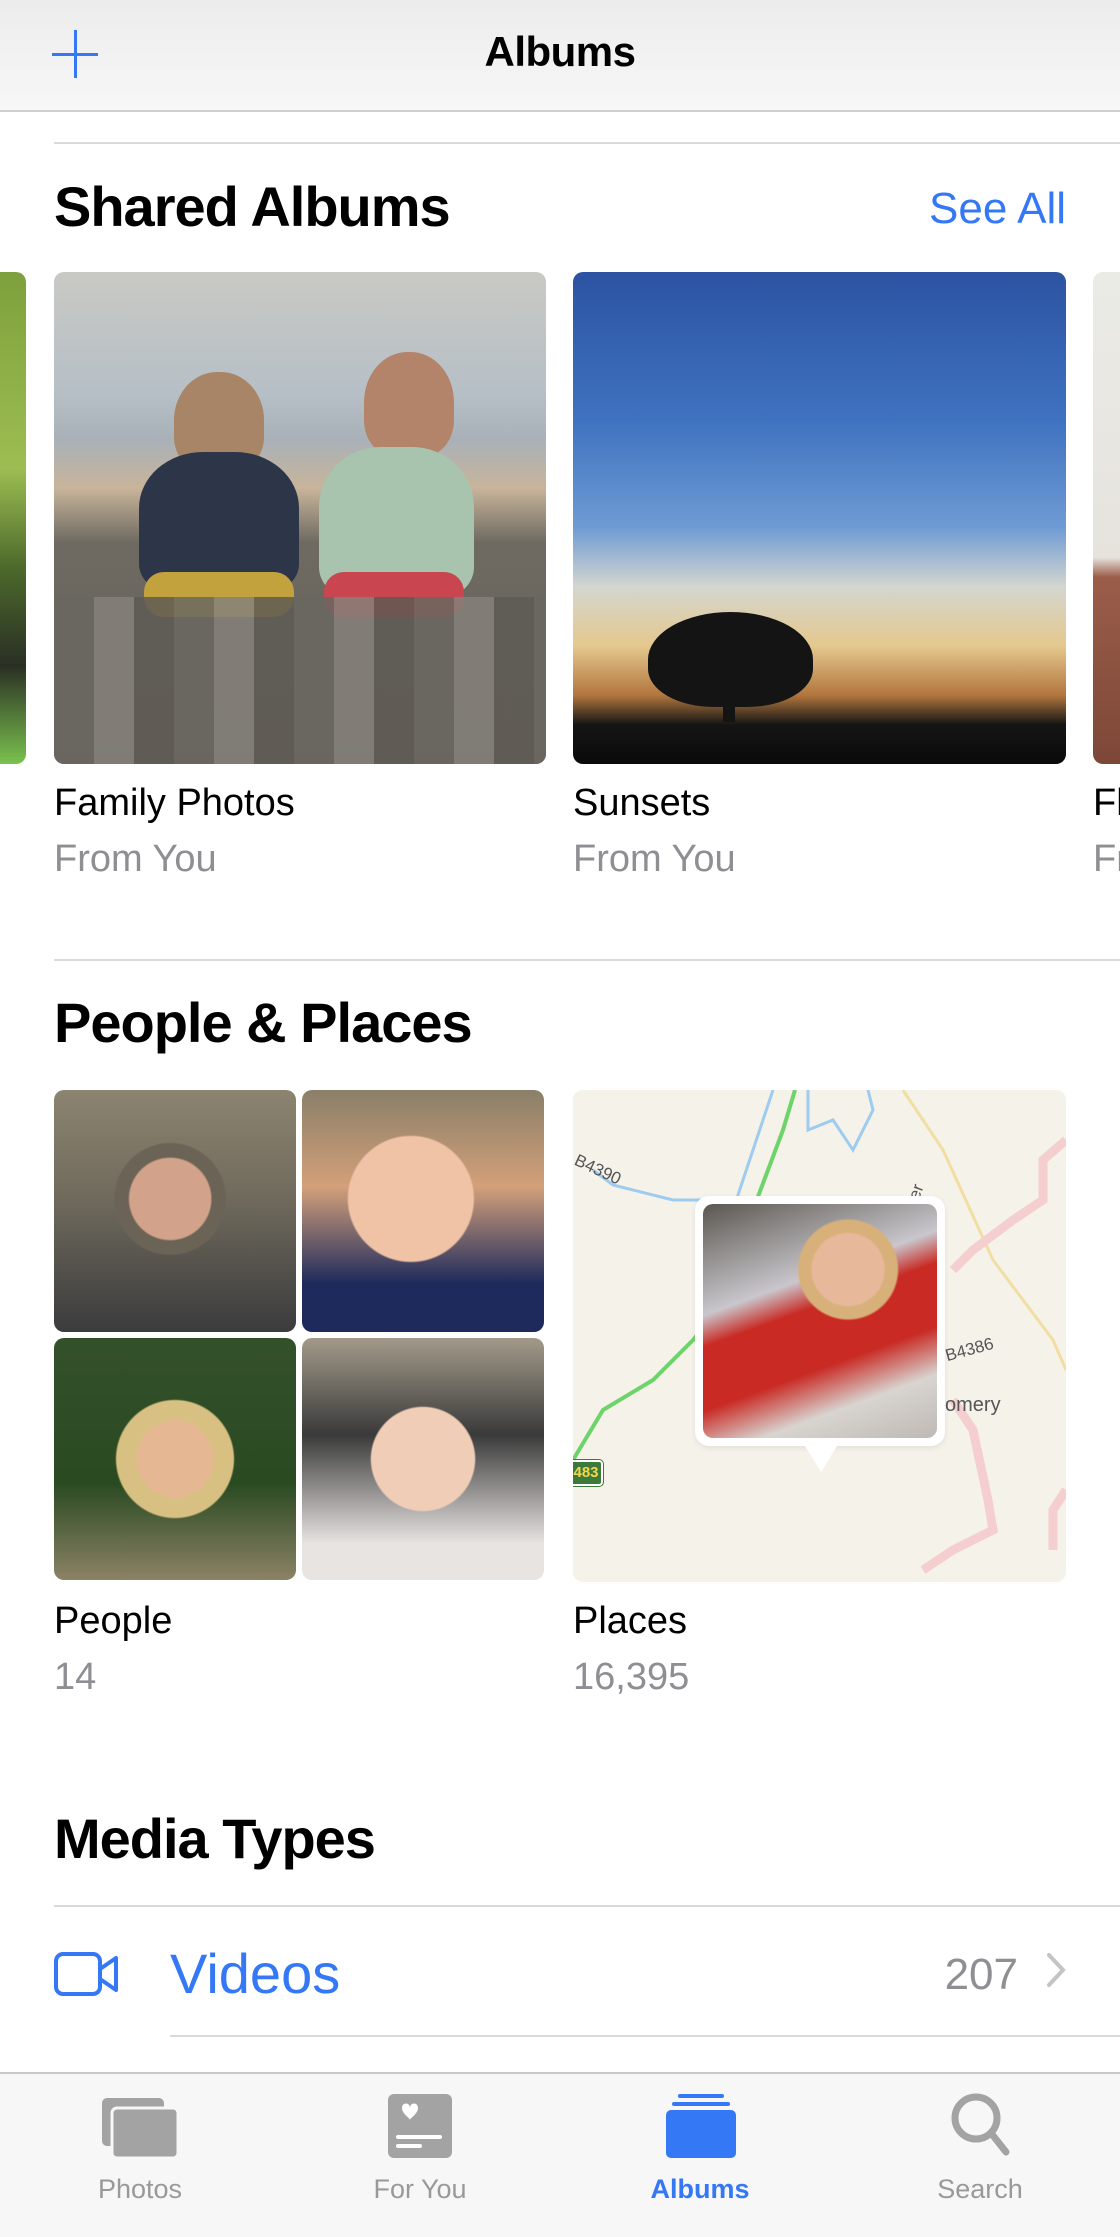 Image resolution: width=1120 pixels, height=2237 pixels. Describe the element at coordinates (174, 803) in the screenshot. I see `album-name: Family Photos` at that location.